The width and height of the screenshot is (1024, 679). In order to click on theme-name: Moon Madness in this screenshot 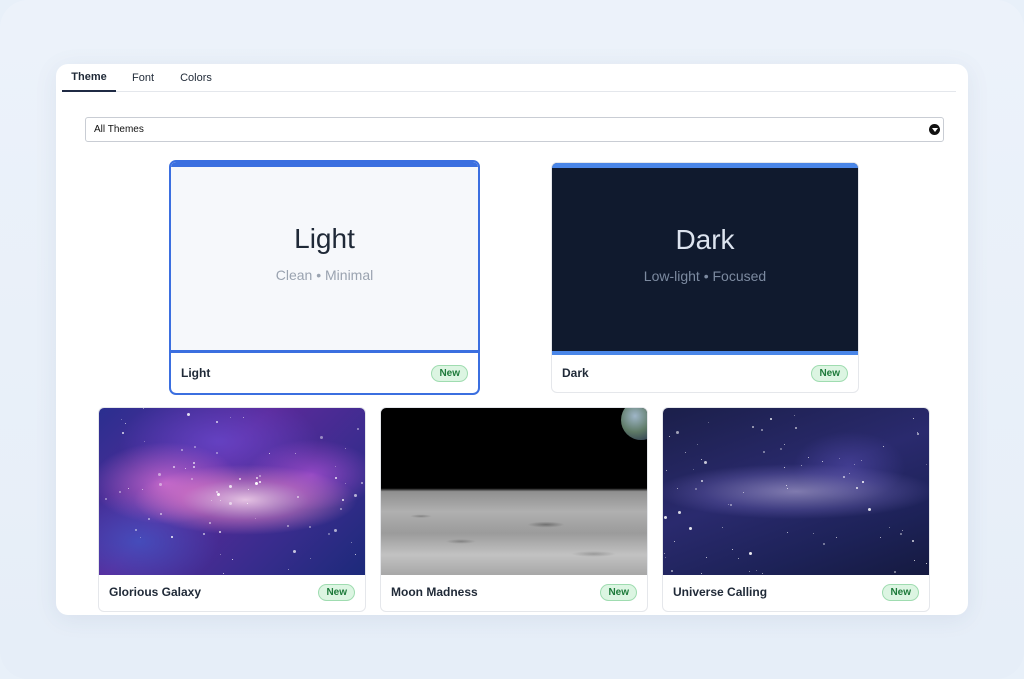, I will do `click(434, 592)`.